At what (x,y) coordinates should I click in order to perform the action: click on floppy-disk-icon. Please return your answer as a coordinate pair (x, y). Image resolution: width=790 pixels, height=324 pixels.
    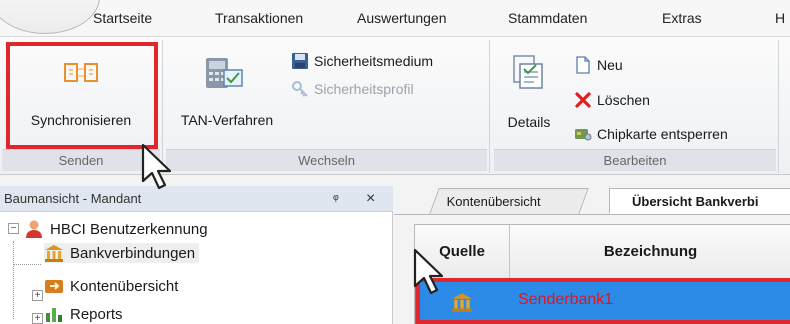
    Looking at the image, I should click on (300, 61).